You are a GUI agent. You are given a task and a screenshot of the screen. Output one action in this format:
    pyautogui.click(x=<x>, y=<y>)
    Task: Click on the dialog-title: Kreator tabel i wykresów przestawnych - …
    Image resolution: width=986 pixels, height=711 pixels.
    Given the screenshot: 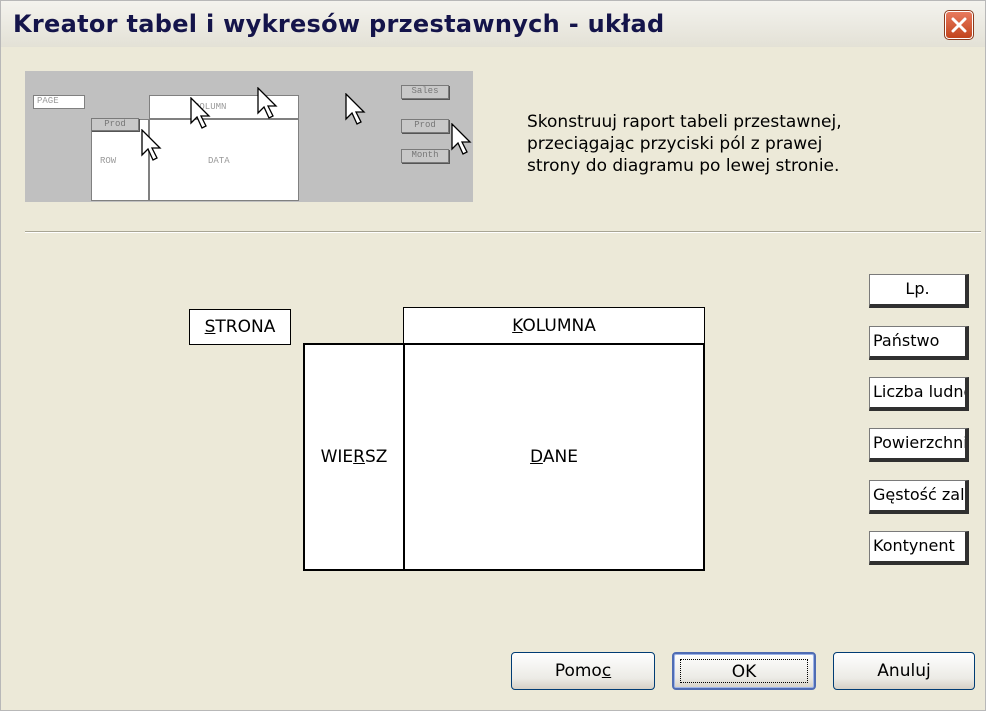 What is the action you would take?
    pyautogui.click(x=339, y=24)
    